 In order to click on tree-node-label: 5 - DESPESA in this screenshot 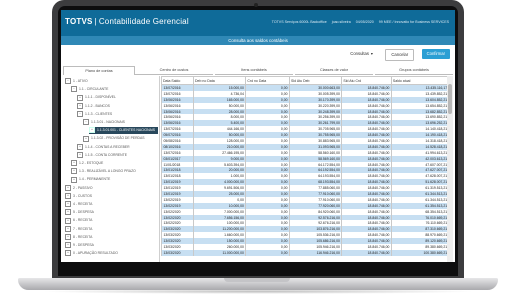, I will do `click(83, 212)`.